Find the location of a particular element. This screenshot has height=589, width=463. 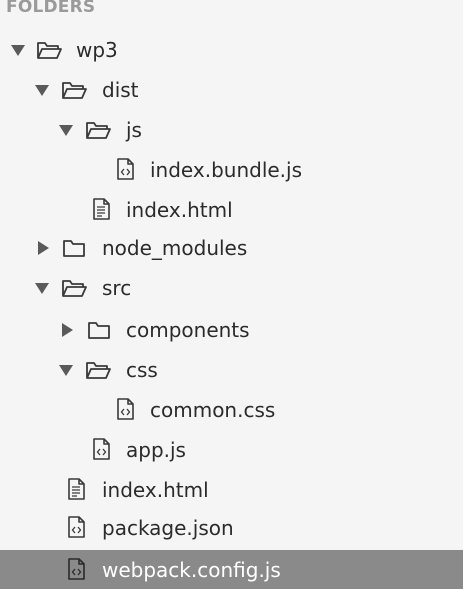

tree-item-wp3: wp3 is located at coordinates (231, 50).